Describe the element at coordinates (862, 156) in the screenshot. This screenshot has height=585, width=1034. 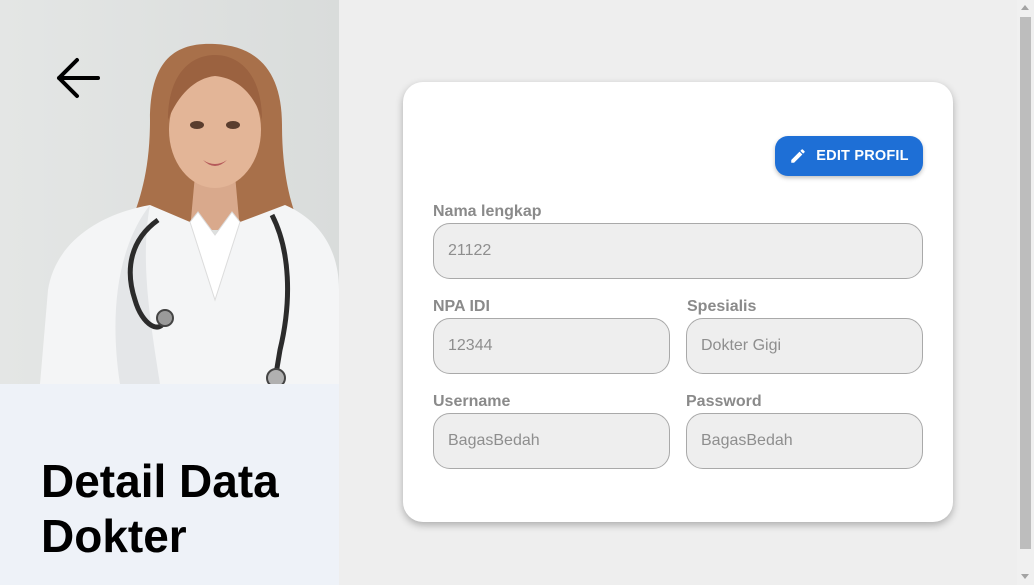
I see `edit-profile-label: EDIT PROFIL` at that location.